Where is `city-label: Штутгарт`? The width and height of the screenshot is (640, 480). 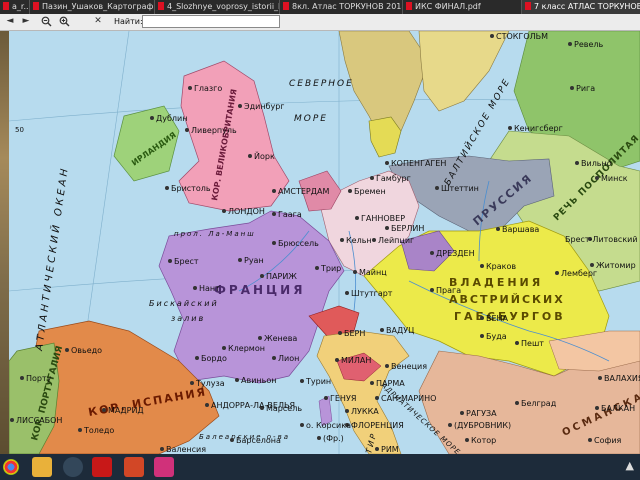
city-label: Штутгарт is located at coordinates (372, 293).